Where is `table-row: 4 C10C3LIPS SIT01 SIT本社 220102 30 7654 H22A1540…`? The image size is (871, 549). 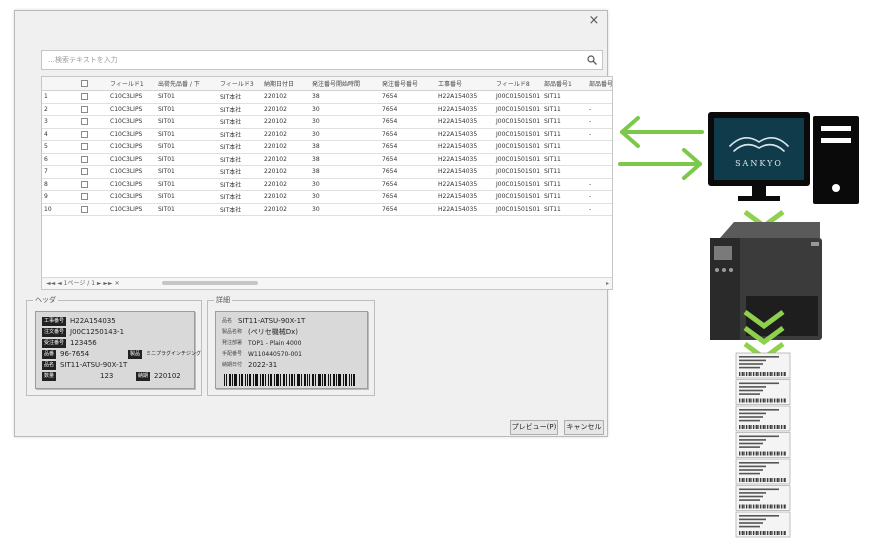
table-row: 4 C10C3LIPS SIT01 SIT本社 220102 30 7654 H22A1540… is located at coordinates (327, 135).